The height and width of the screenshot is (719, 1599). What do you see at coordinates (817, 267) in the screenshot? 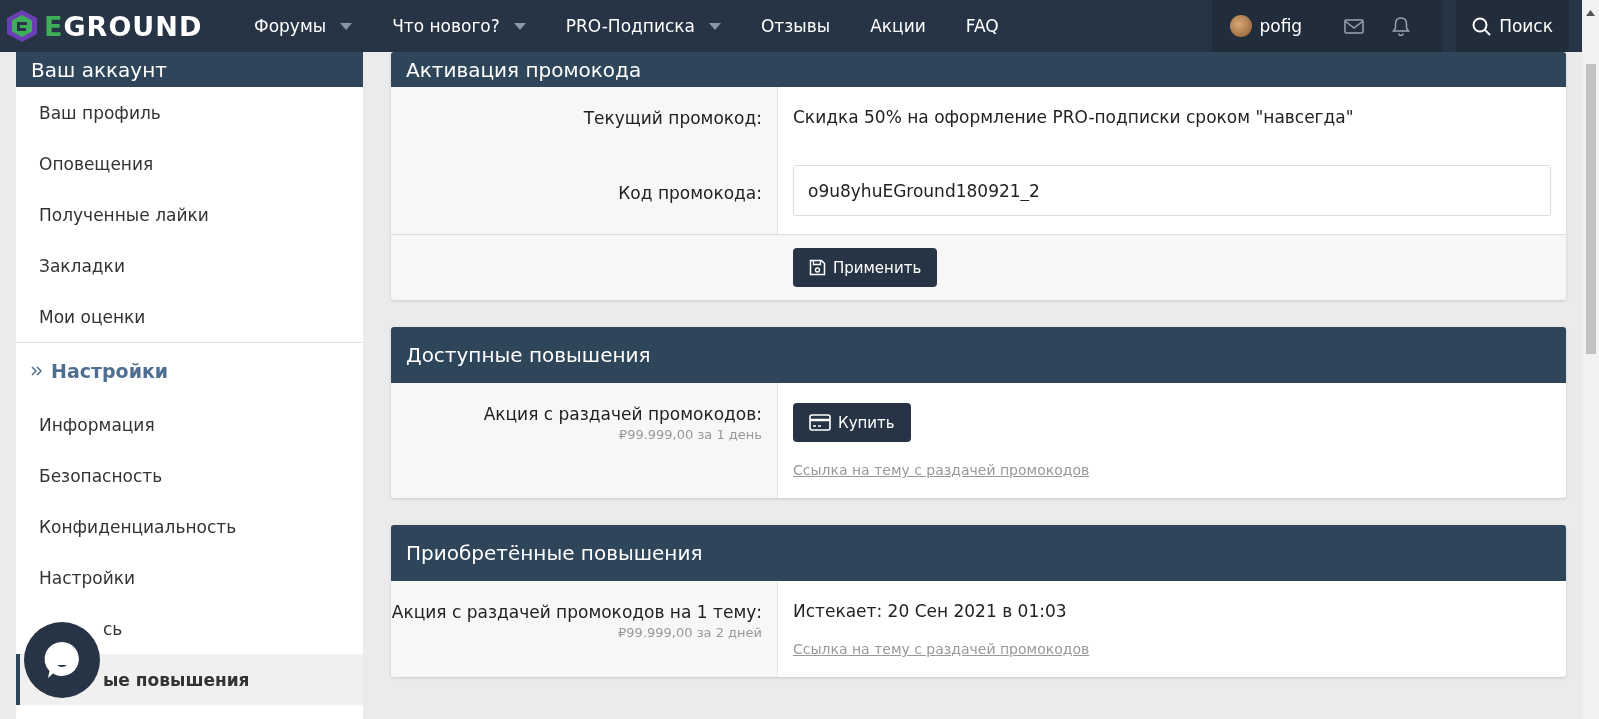
I see `save-icon` at bounding box center [817, 267].